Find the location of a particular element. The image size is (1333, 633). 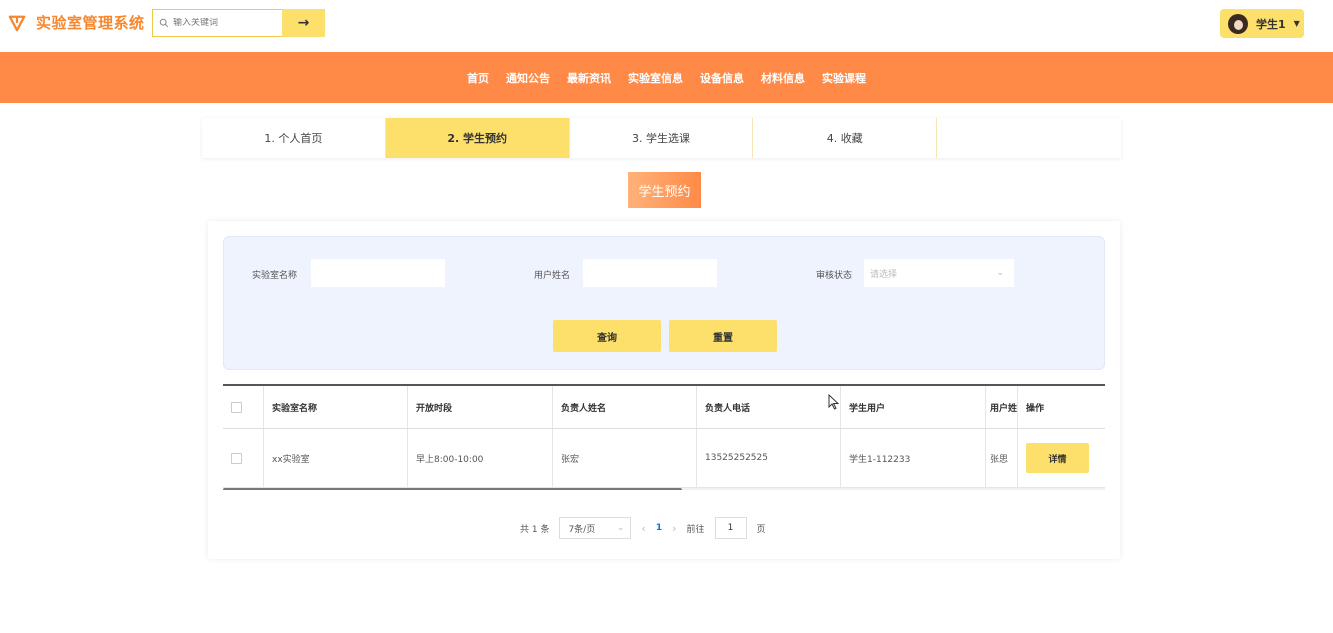

avatar is located at coordinates (1238, 23).